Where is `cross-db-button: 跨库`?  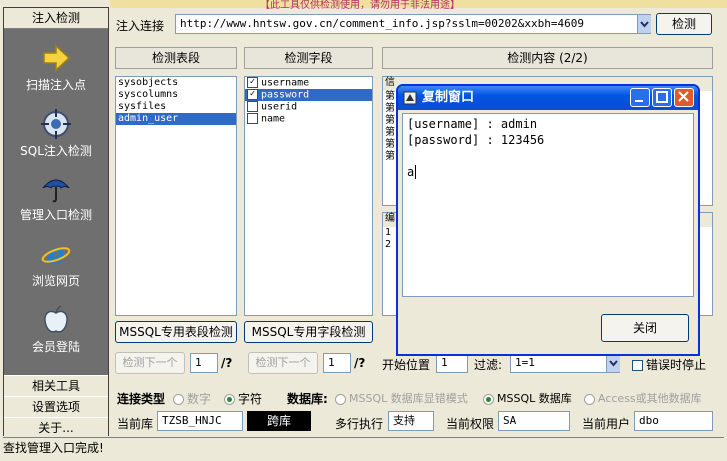
cross-db-button: 跨库 is located at coordinates (279, 421).